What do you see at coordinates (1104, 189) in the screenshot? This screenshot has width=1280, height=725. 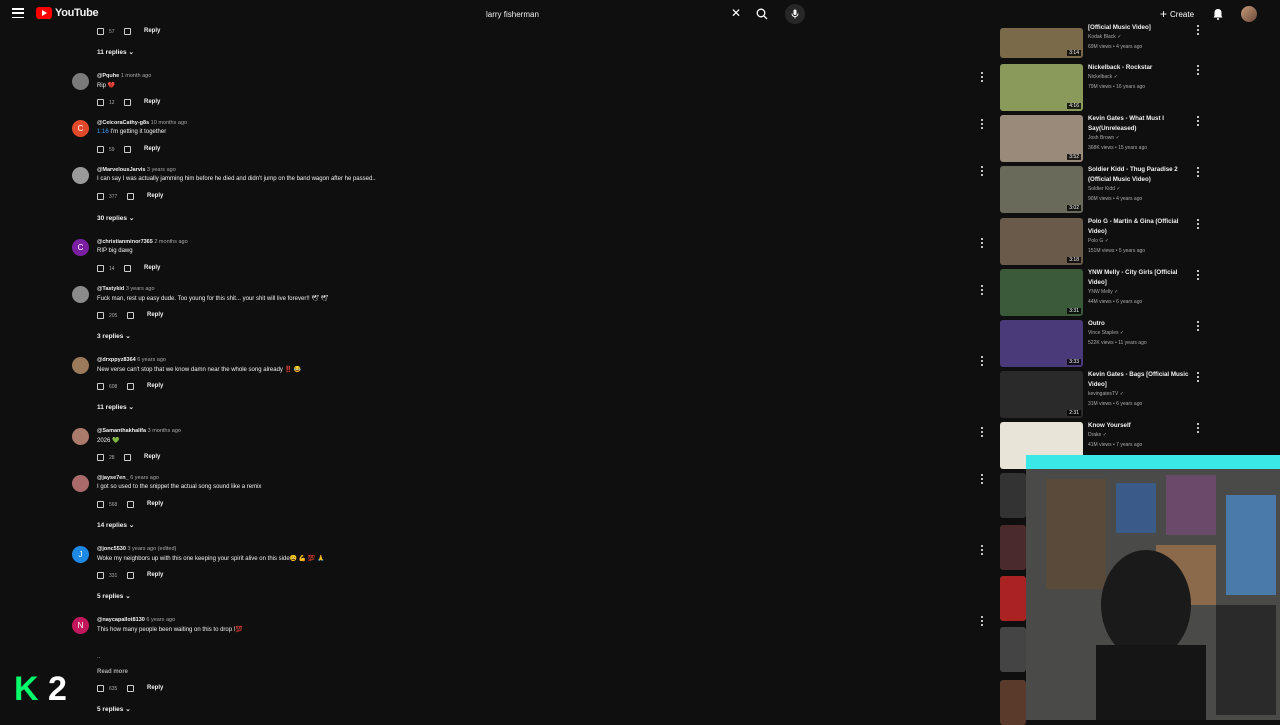 I see `video-channel: Soldier Kidd ✓` at bounding box center [1104, 189].